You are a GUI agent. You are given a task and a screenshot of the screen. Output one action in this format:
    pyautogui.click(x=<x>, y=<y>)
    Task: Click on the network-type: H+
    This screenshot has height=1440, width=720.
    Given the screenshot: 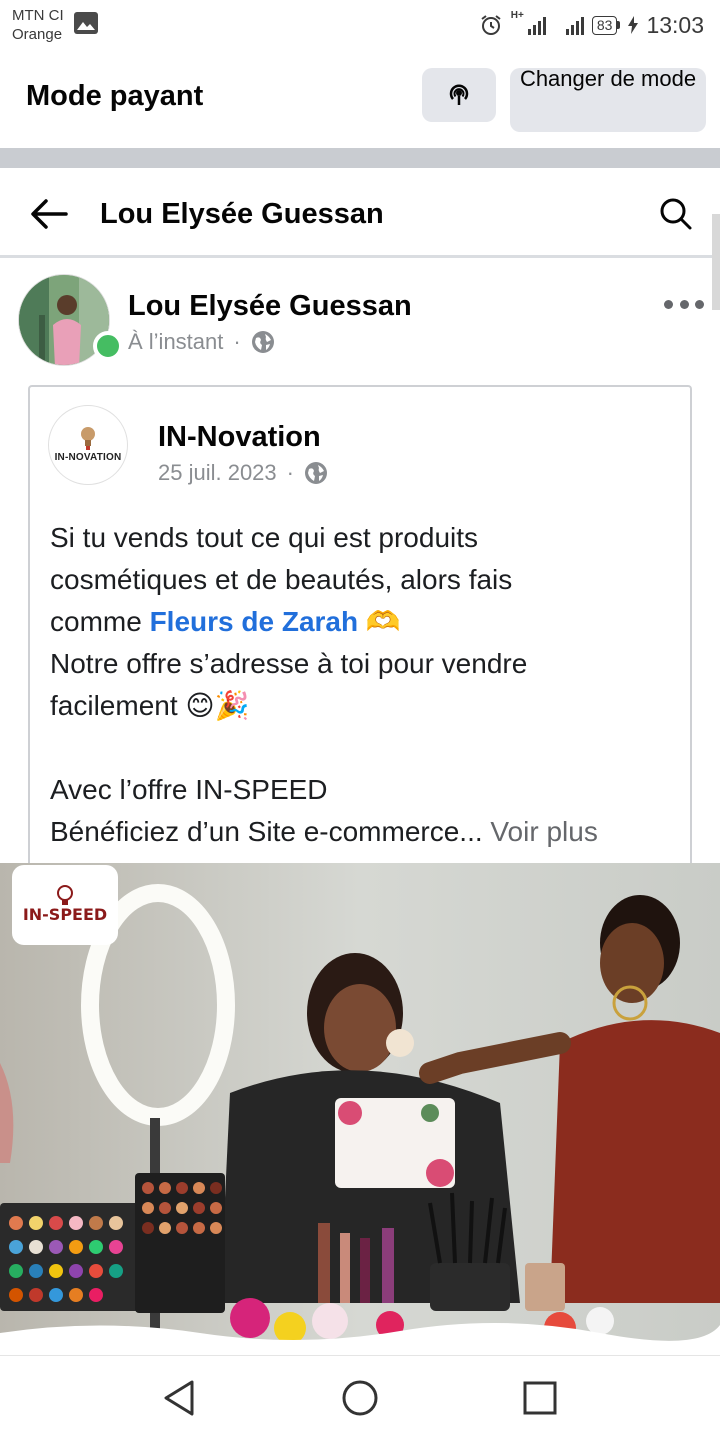 What is the action you would take?
    pyautogui.click(x=517, y=15)
    